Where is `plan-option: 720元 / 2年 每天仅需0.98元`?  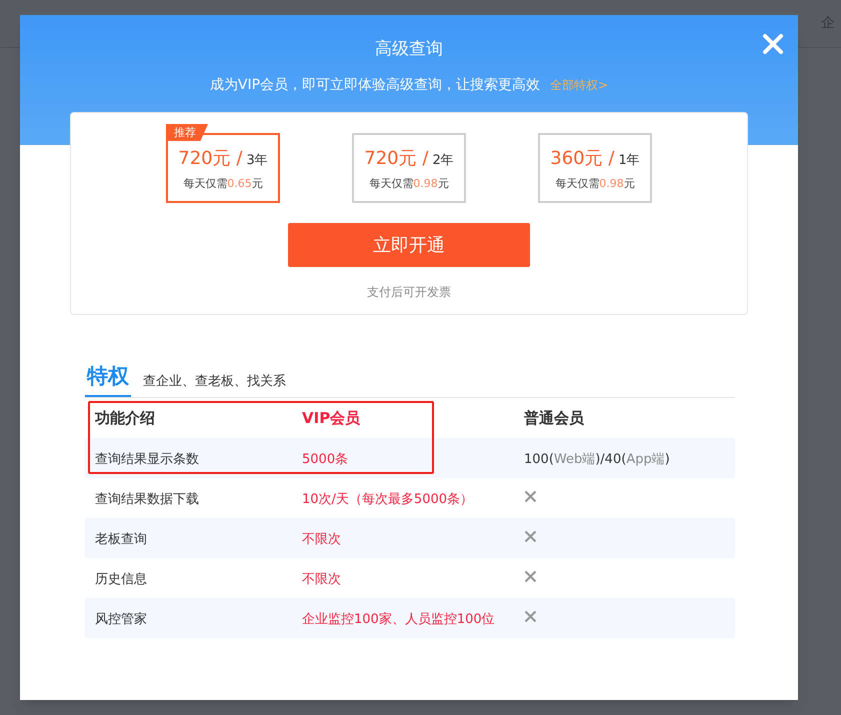
plan-option: 720元 / 2年 每天仅需0.98元 is located at coordinates (409, 168).